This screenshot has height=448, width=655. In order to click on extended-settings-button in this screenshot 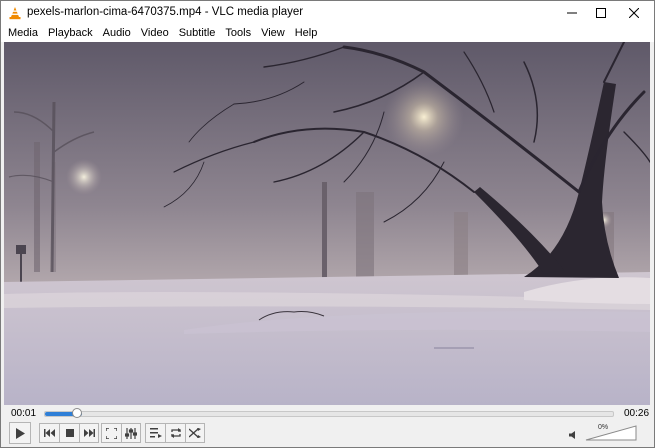, I will do `click(131, 433)`.